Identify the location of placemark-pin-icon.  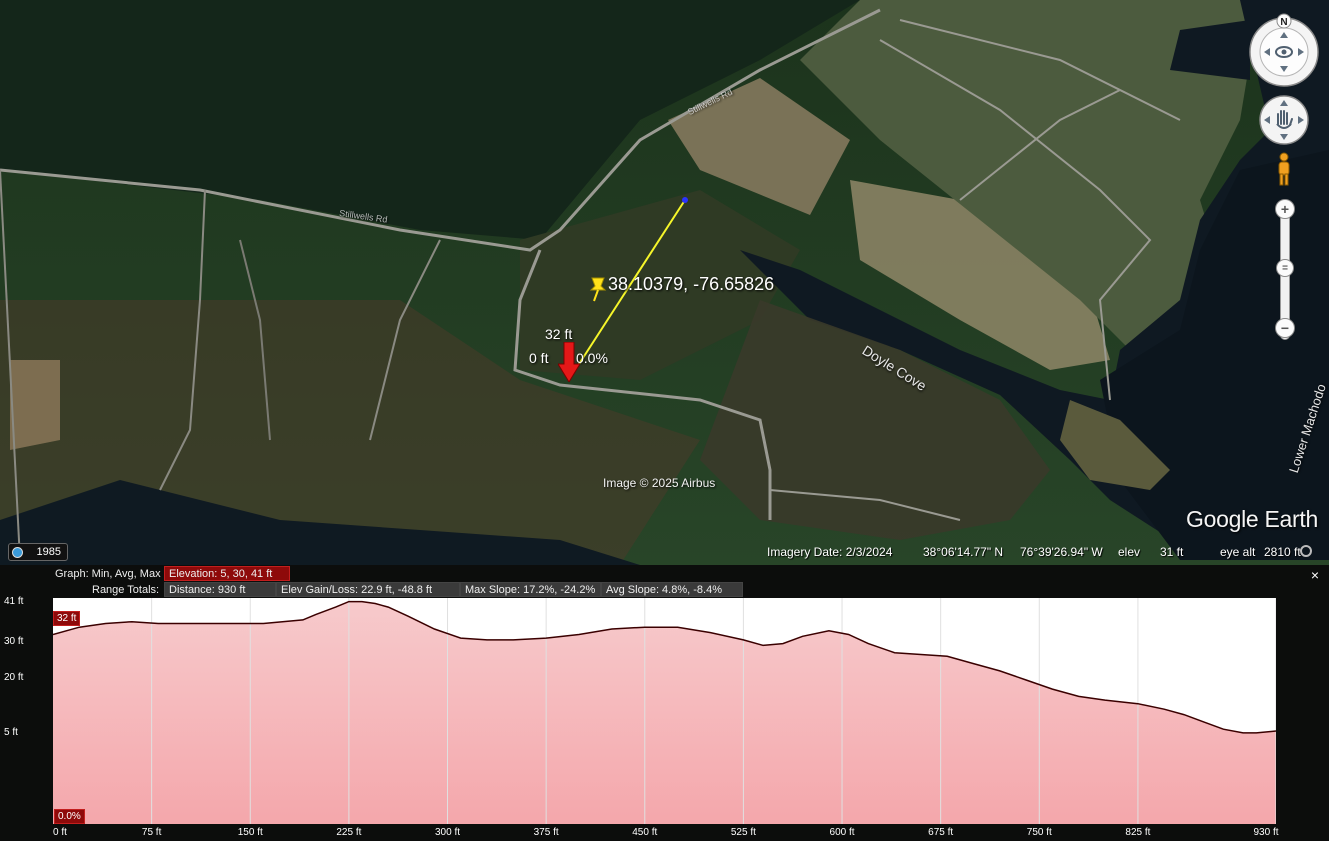
(599, 289).